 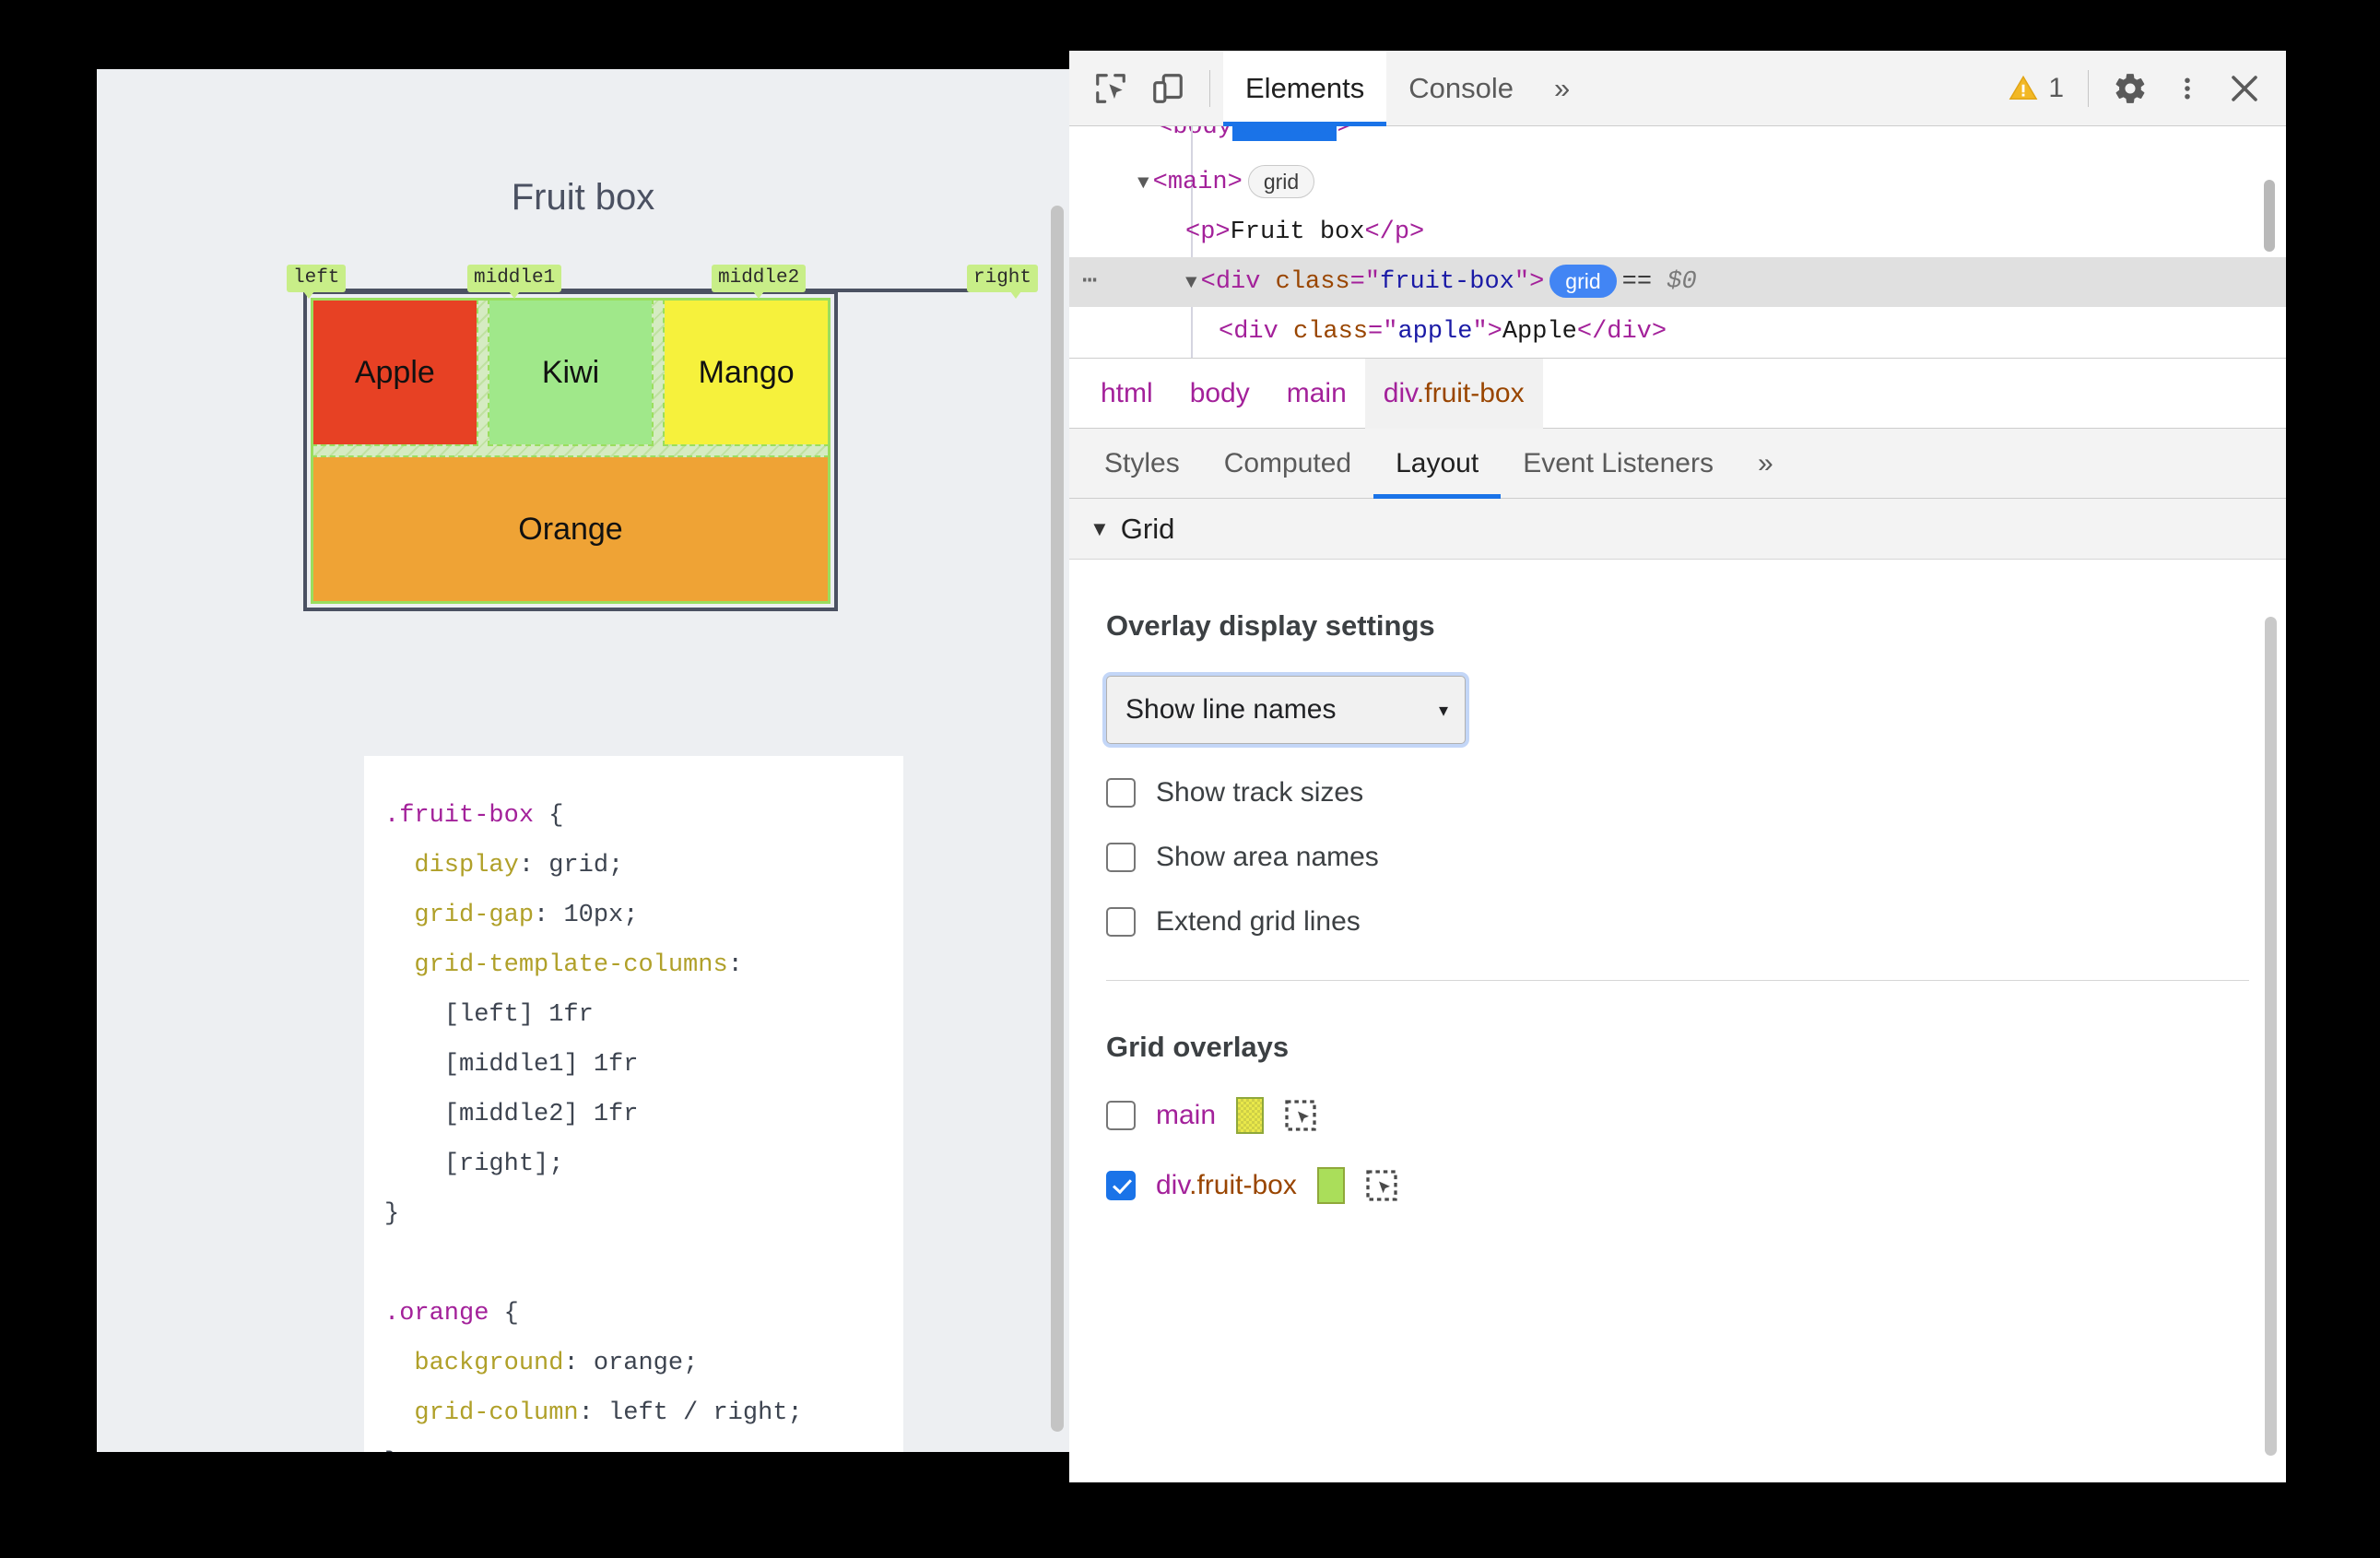 I want to click on overlay-name-main: main, so click(x=1186, y=1115).